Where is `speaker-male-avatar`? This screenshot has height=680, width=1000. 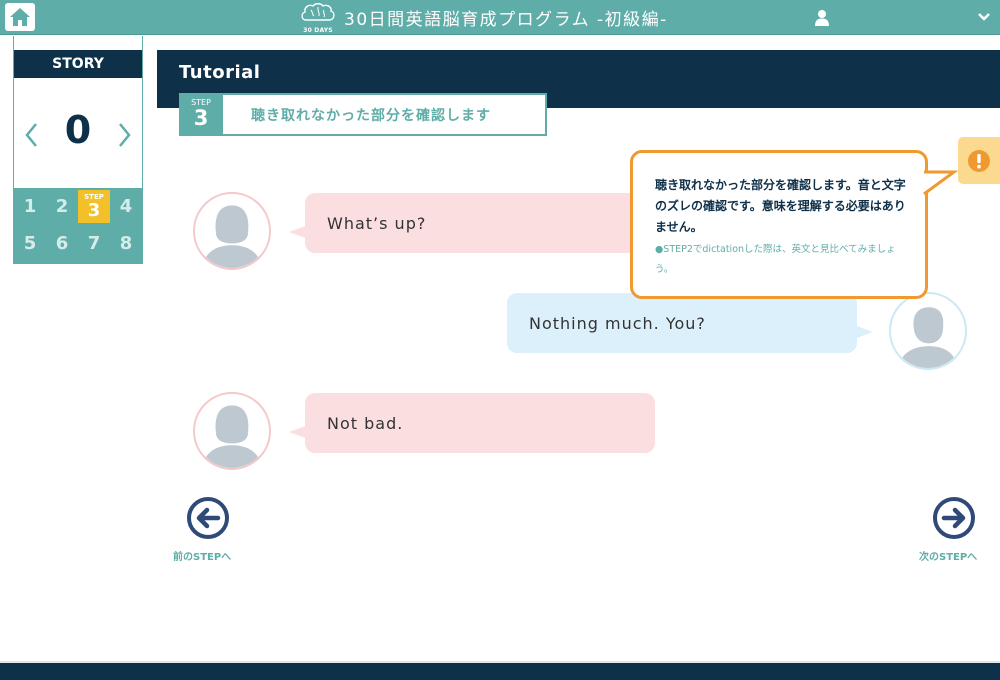
speaker-male-avatar is located at coordinates (928, 331).